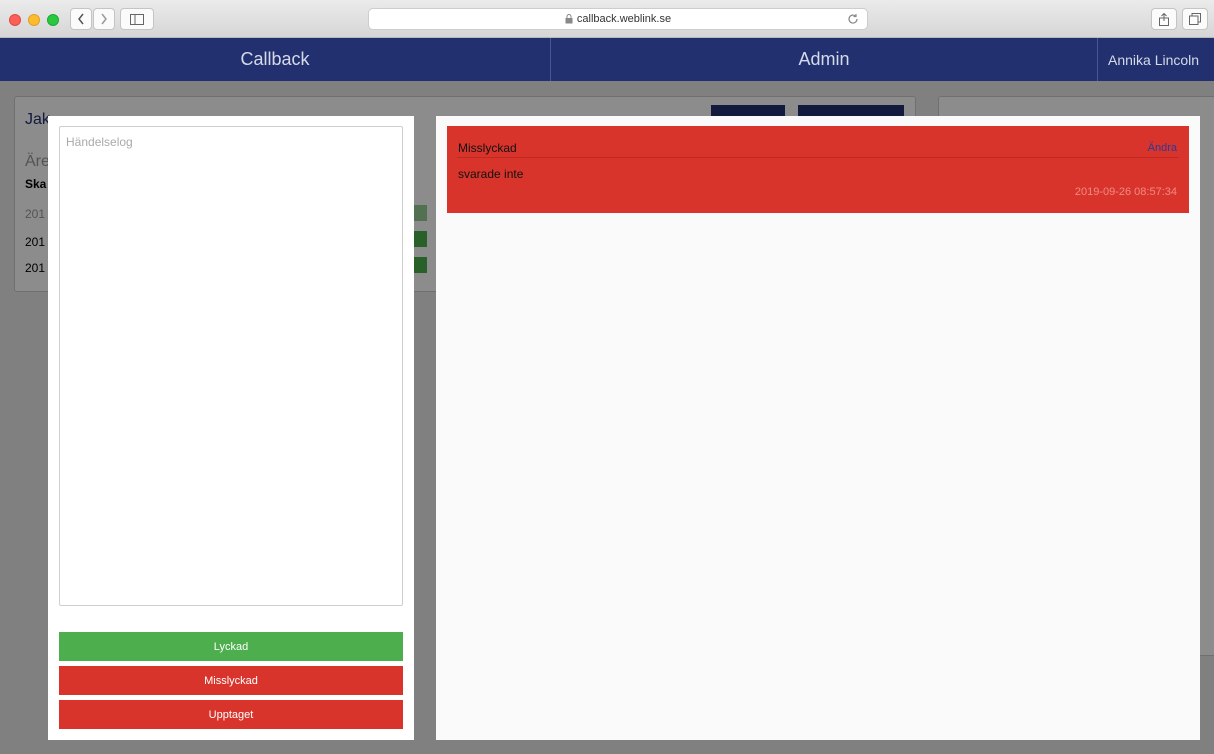  I want to click on entry-divider, so click(818, 157).